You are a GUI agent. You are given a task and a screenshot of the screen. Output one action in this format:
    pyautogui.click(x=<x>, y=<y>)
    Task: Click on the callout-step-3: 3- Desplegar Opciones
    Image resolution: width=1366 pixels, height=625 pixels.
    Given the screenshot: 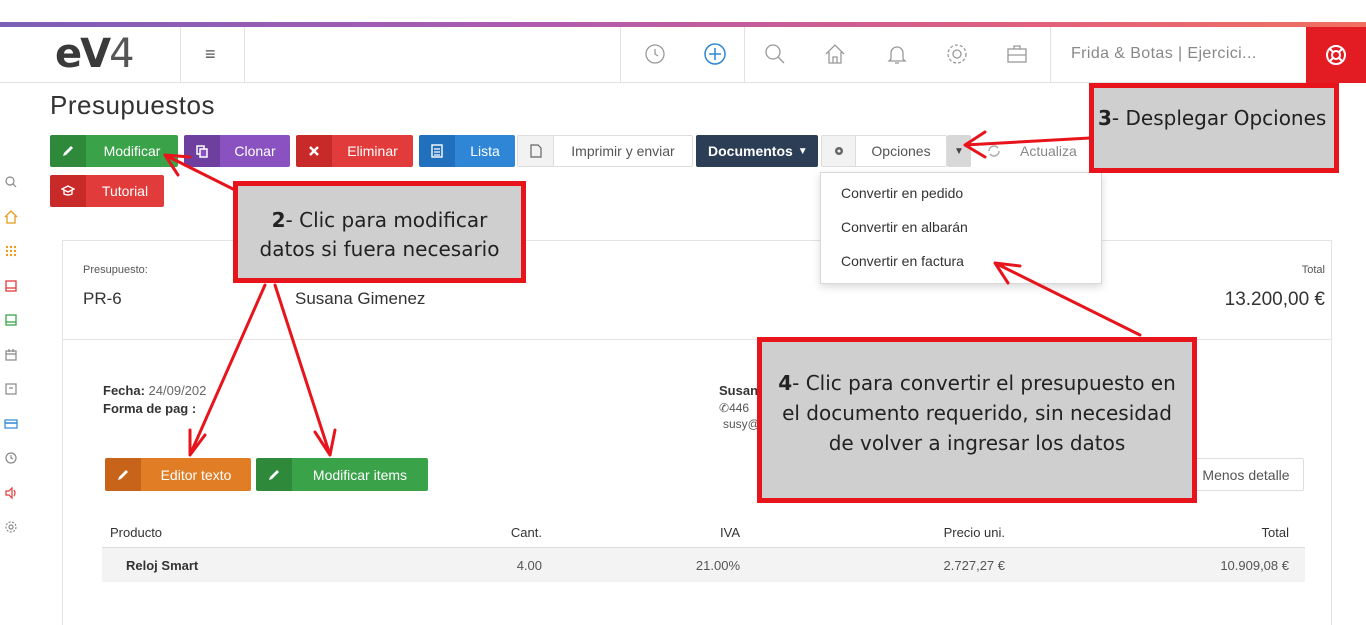 What is the action you would take?
    pyautogui.click(x=1214, y=128)
    